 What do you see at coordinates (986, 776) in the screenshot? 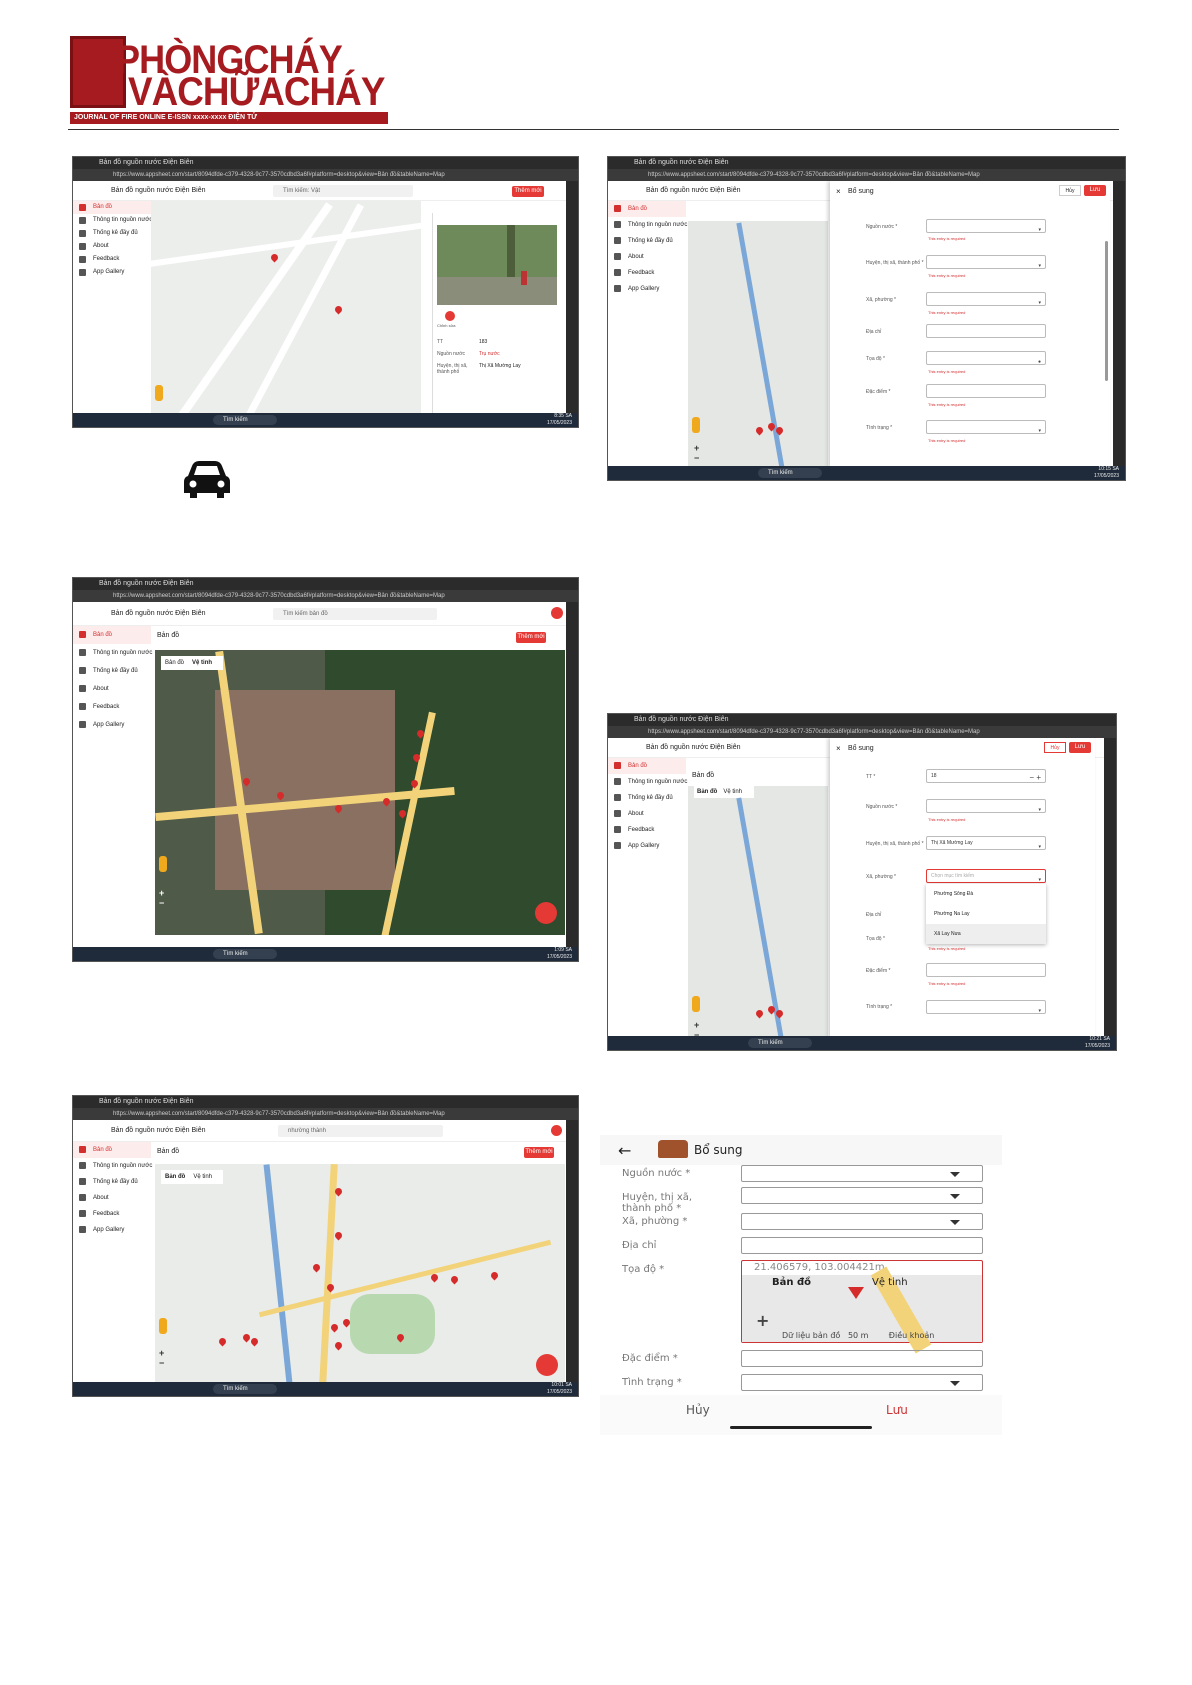
I see `tt-stepper: 18− +` at bounding box center [986, 776].